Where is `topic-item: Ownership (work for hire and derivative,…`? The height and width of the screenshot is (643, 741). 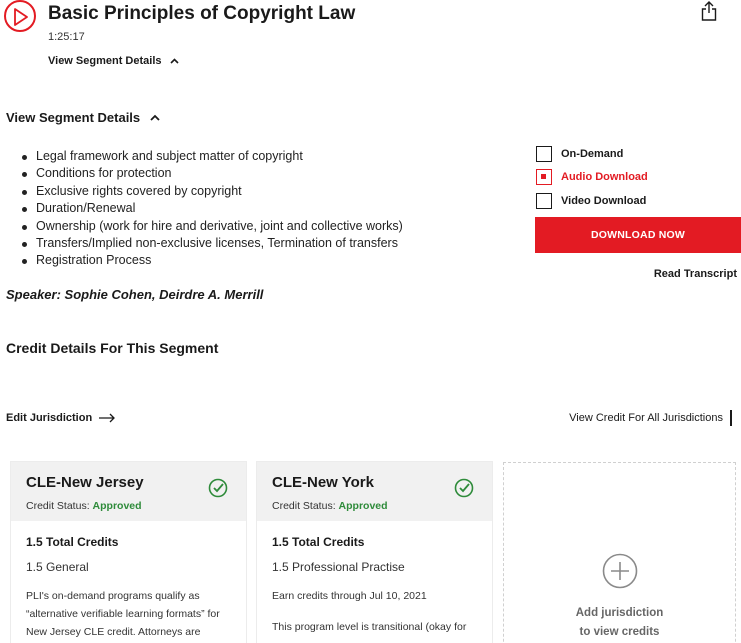
topic-item: Ownership (work for hire and derivative,… is located at coordinates (212, 226).